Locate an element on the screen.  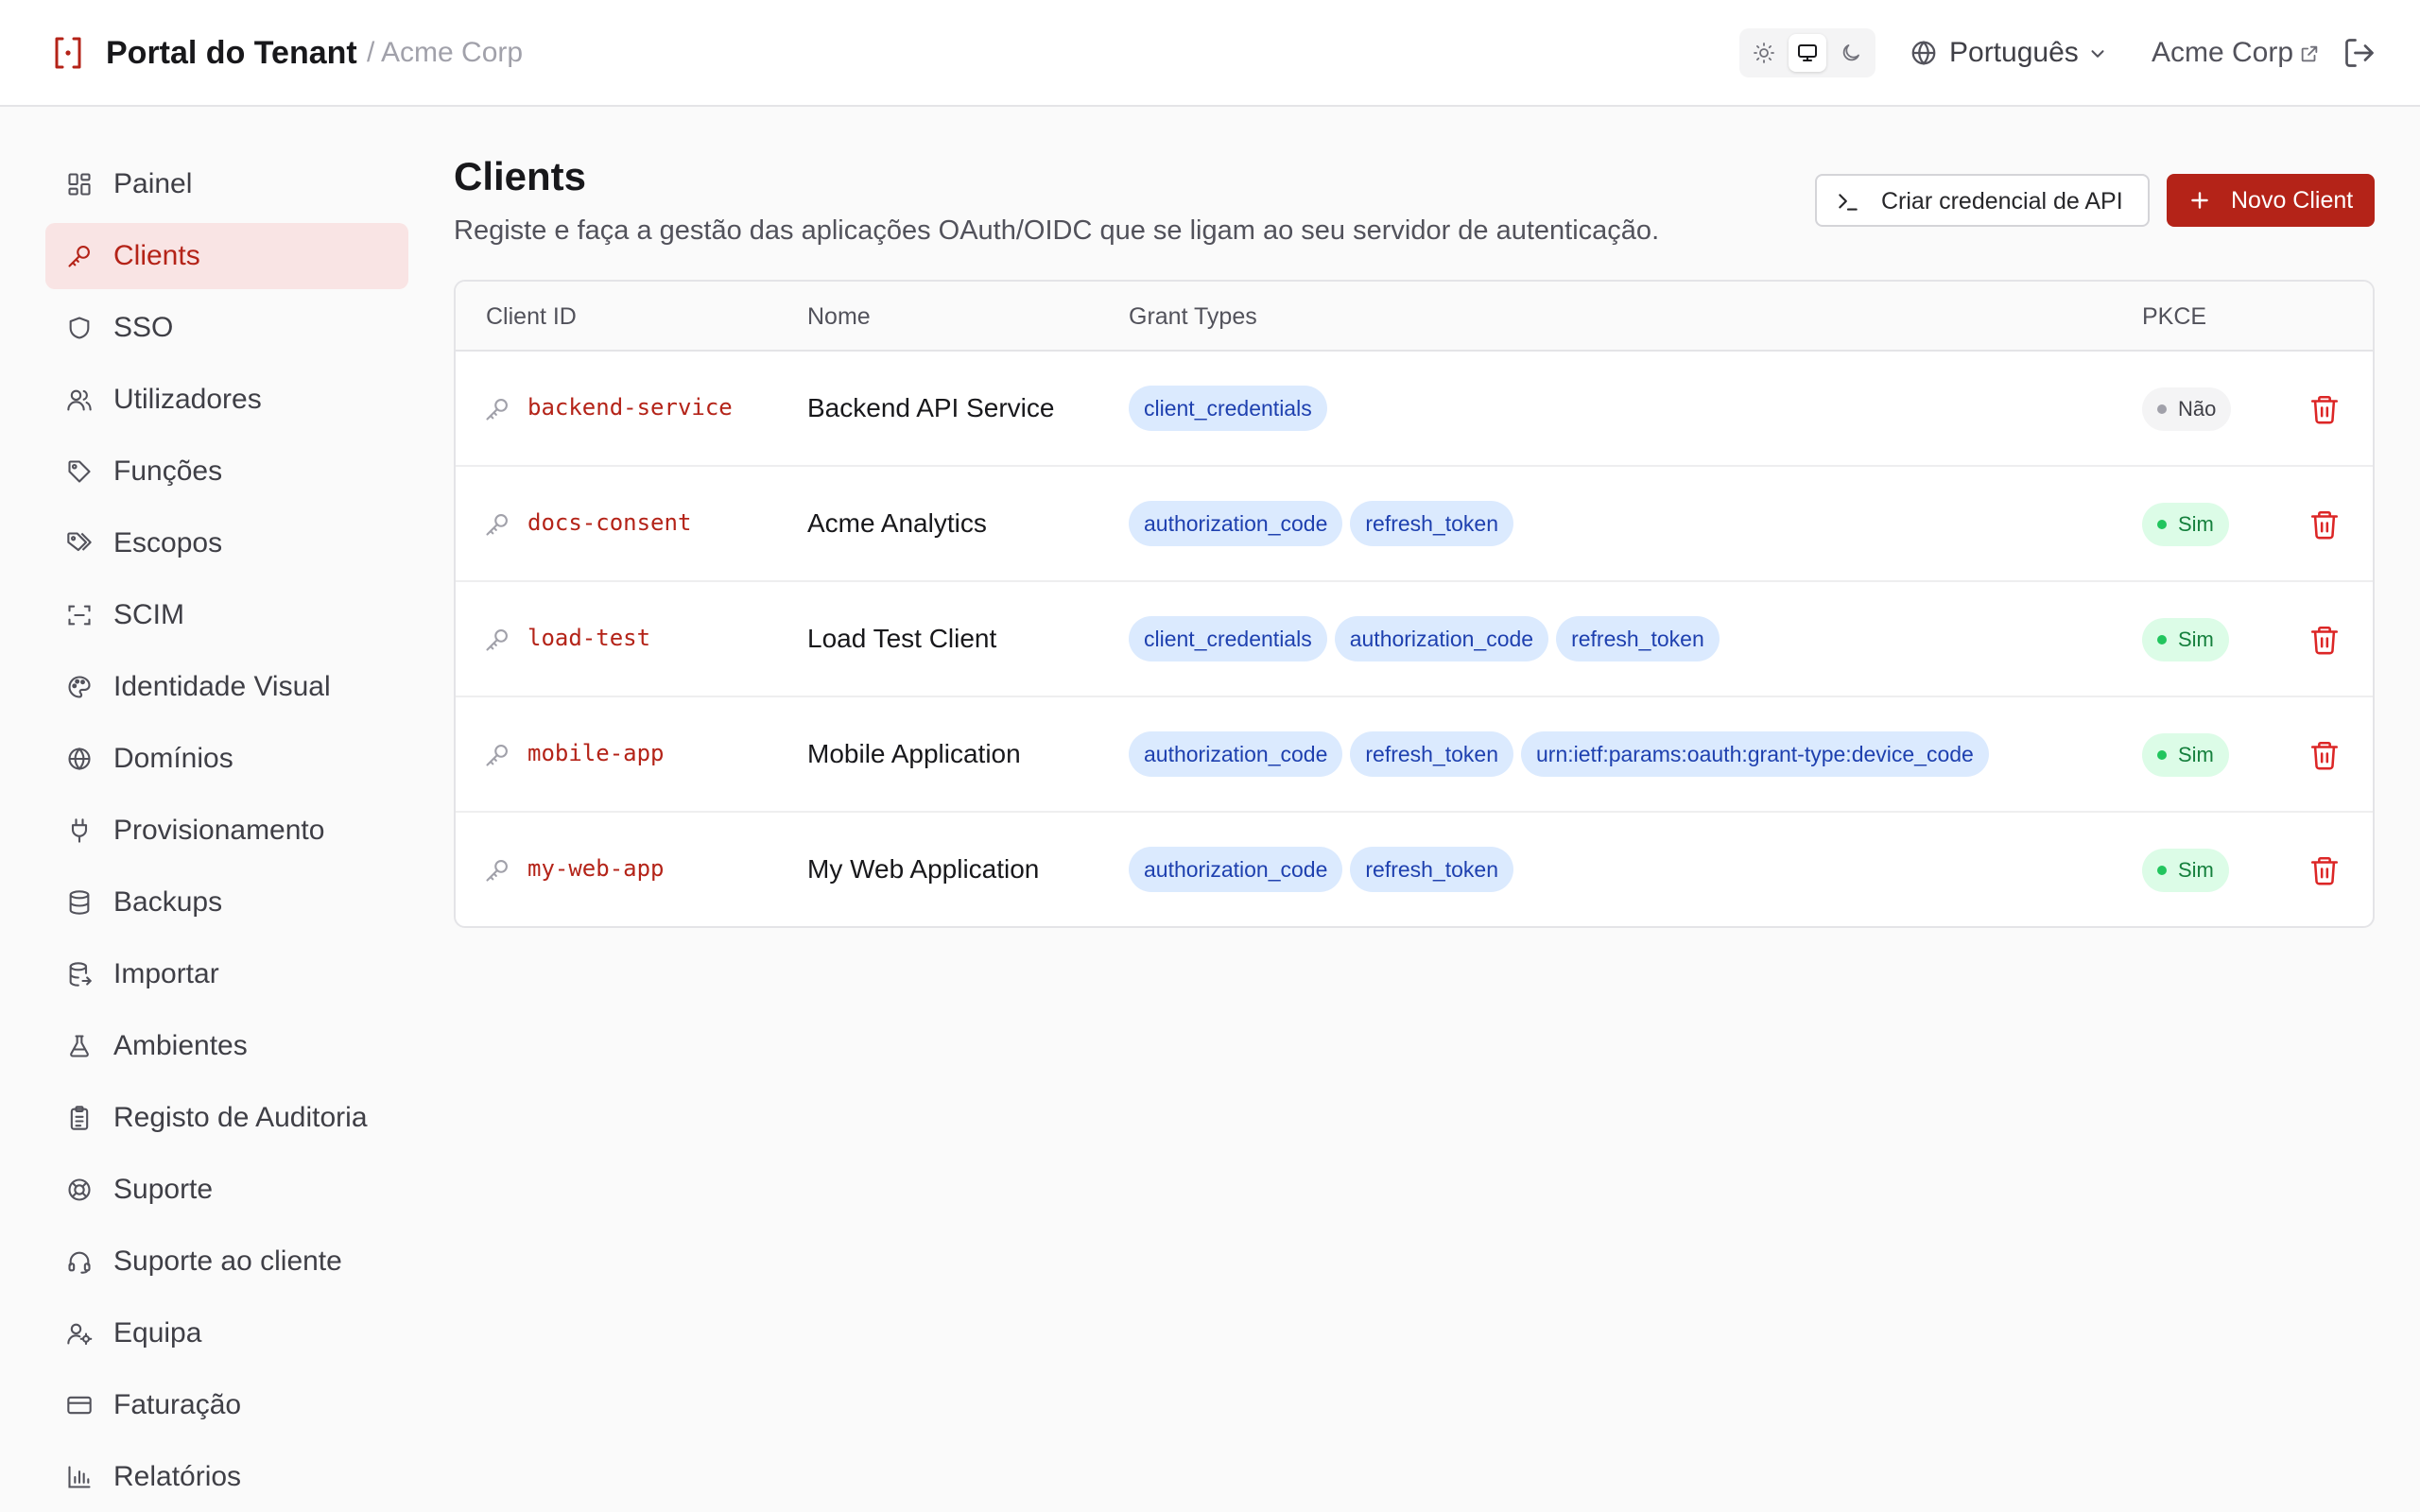
sidebar-item-relatorios: Relatórios is located at coordinates (226, 1477).